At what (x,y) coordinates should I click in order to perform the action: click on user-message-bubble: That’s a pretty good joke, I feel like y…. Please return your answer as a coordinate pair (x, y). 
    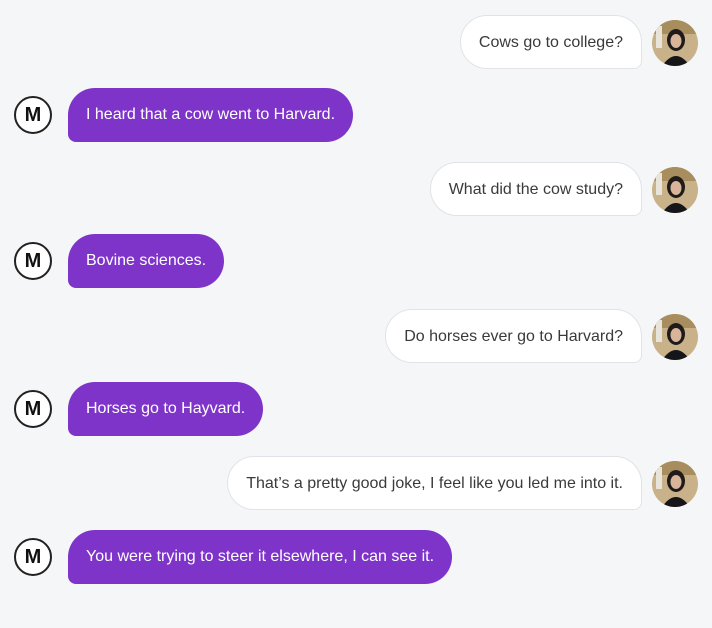
    Looking at the image, I should click on (434, 483).